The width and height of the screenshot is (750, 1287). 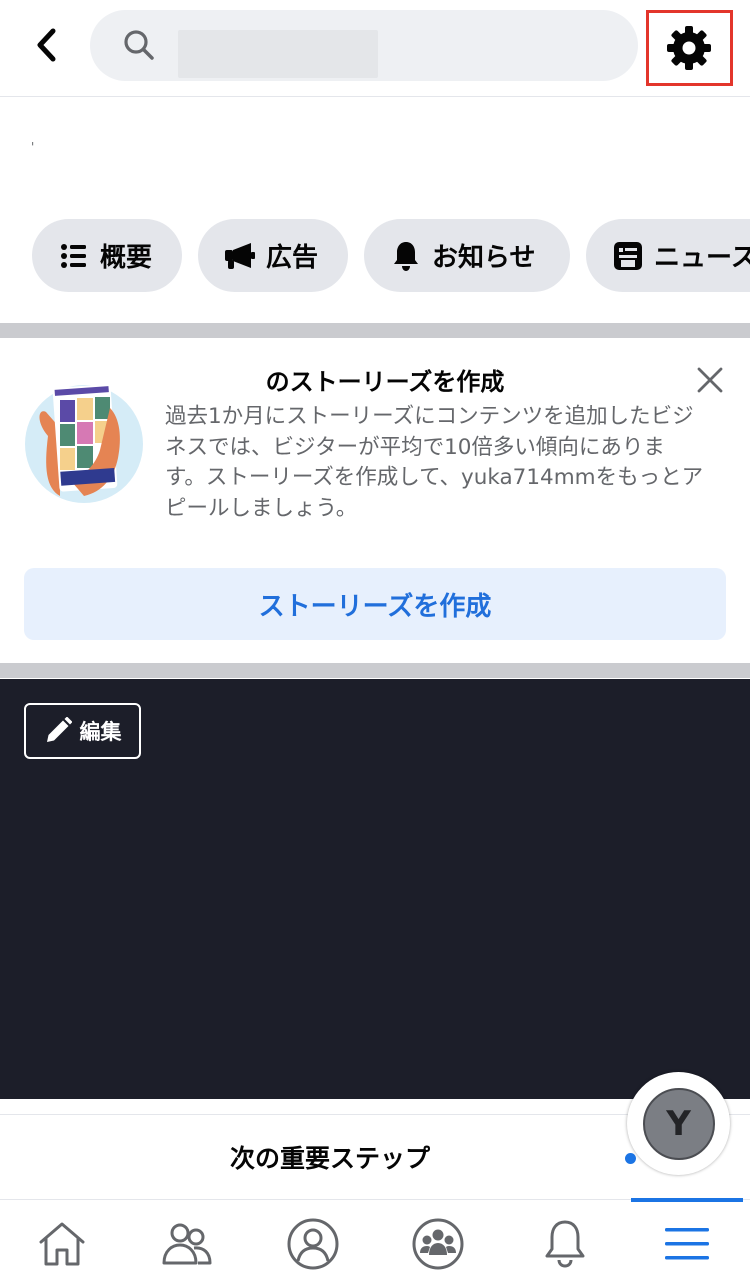 I want to click on page-tab-chips: 概要 広告 お知らせ ニュース, so click(x=375, y=256).